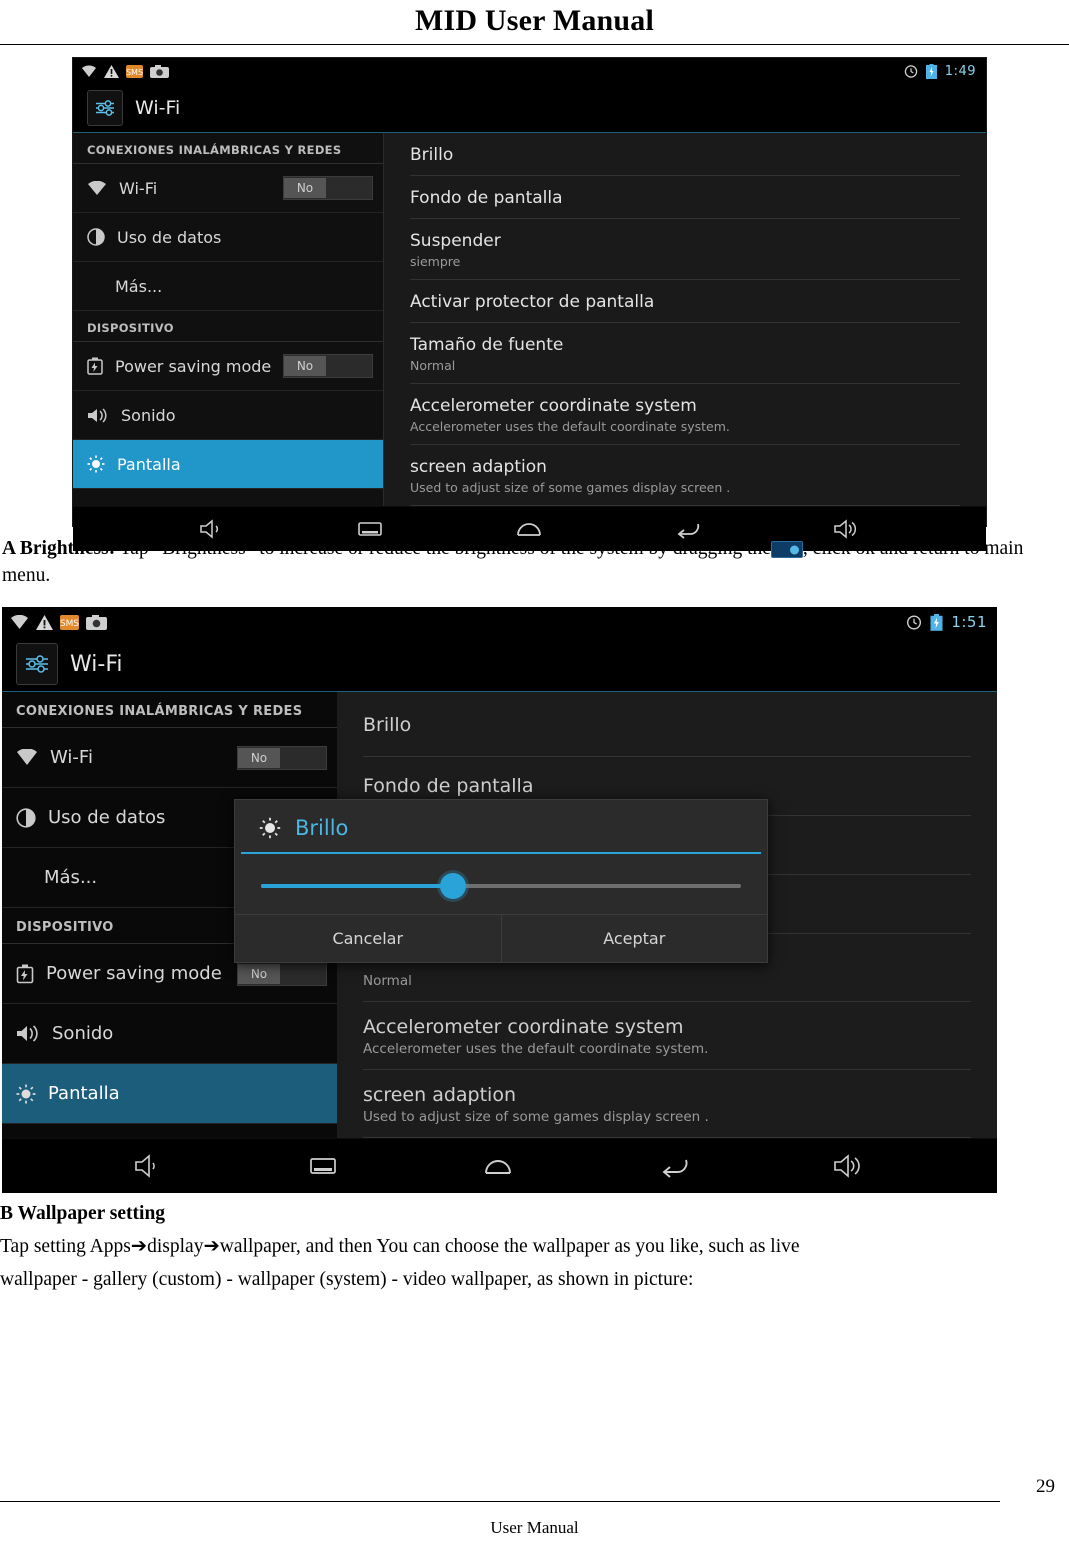 Image resolution: width=1069 pixels, height=1554 pixels. Describe the element at coordinates (228, 326) in the screenshot. I see `sidebar-section-device: DISPOSITIVO` at that location.